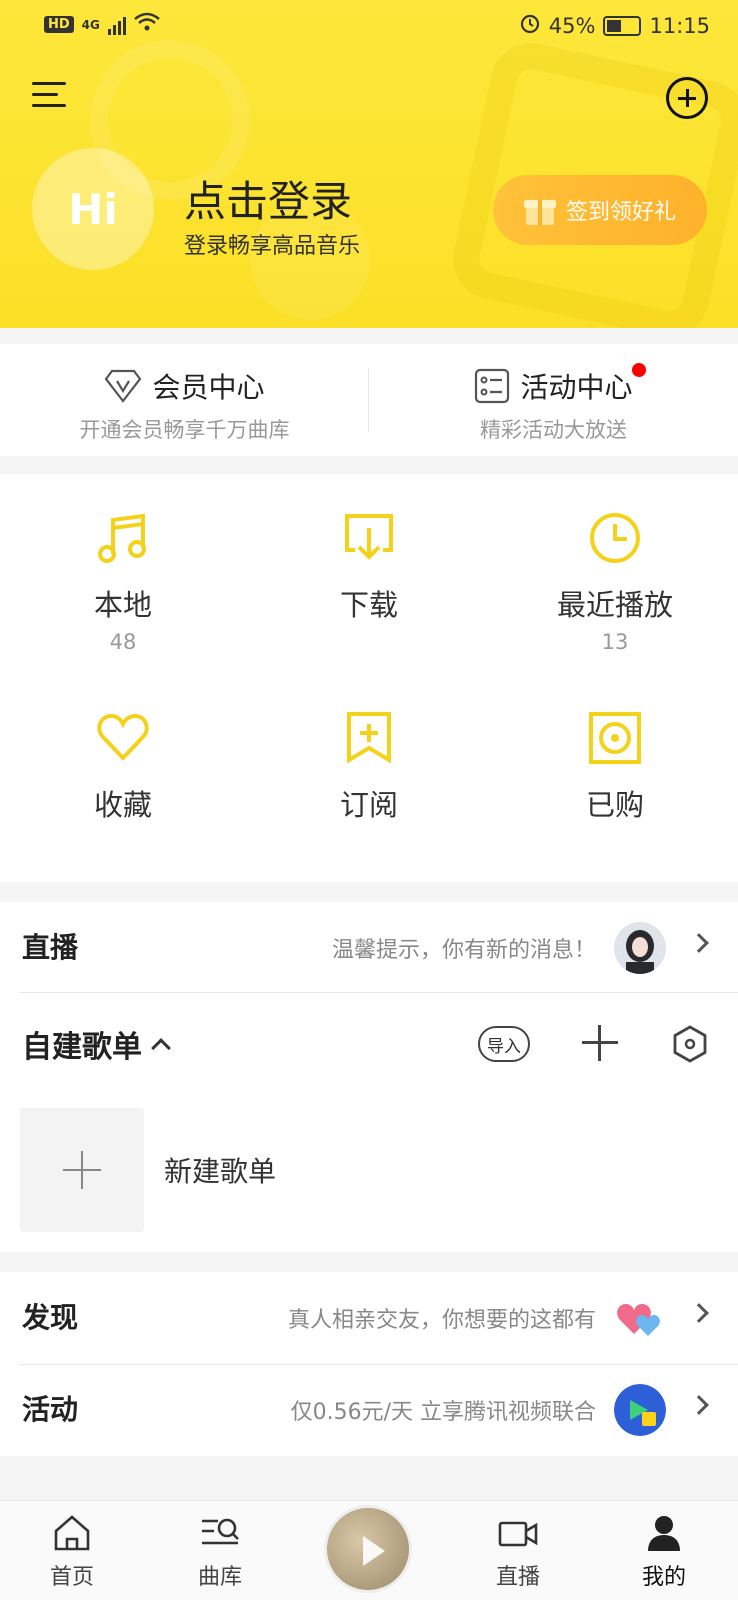 Image resolution: width=738 pixels, height=1600 pixels. I want to click on activity-row: 活动 仅0.56元/天 立享腾讯视频联合, so click(369, 1409).